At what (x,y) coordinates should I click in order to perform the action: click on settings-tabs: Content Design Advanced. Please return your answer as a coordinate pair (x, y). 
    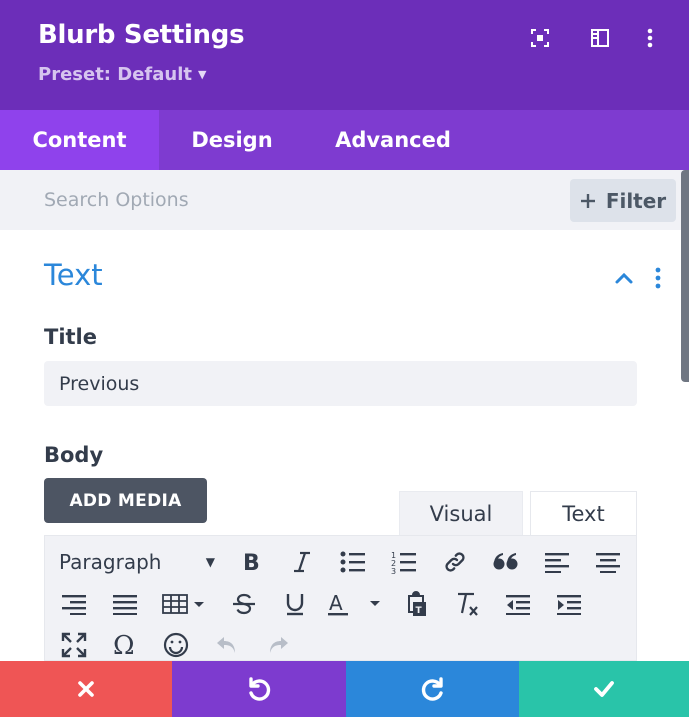
    Looking at the image, I should click on (344, 140).